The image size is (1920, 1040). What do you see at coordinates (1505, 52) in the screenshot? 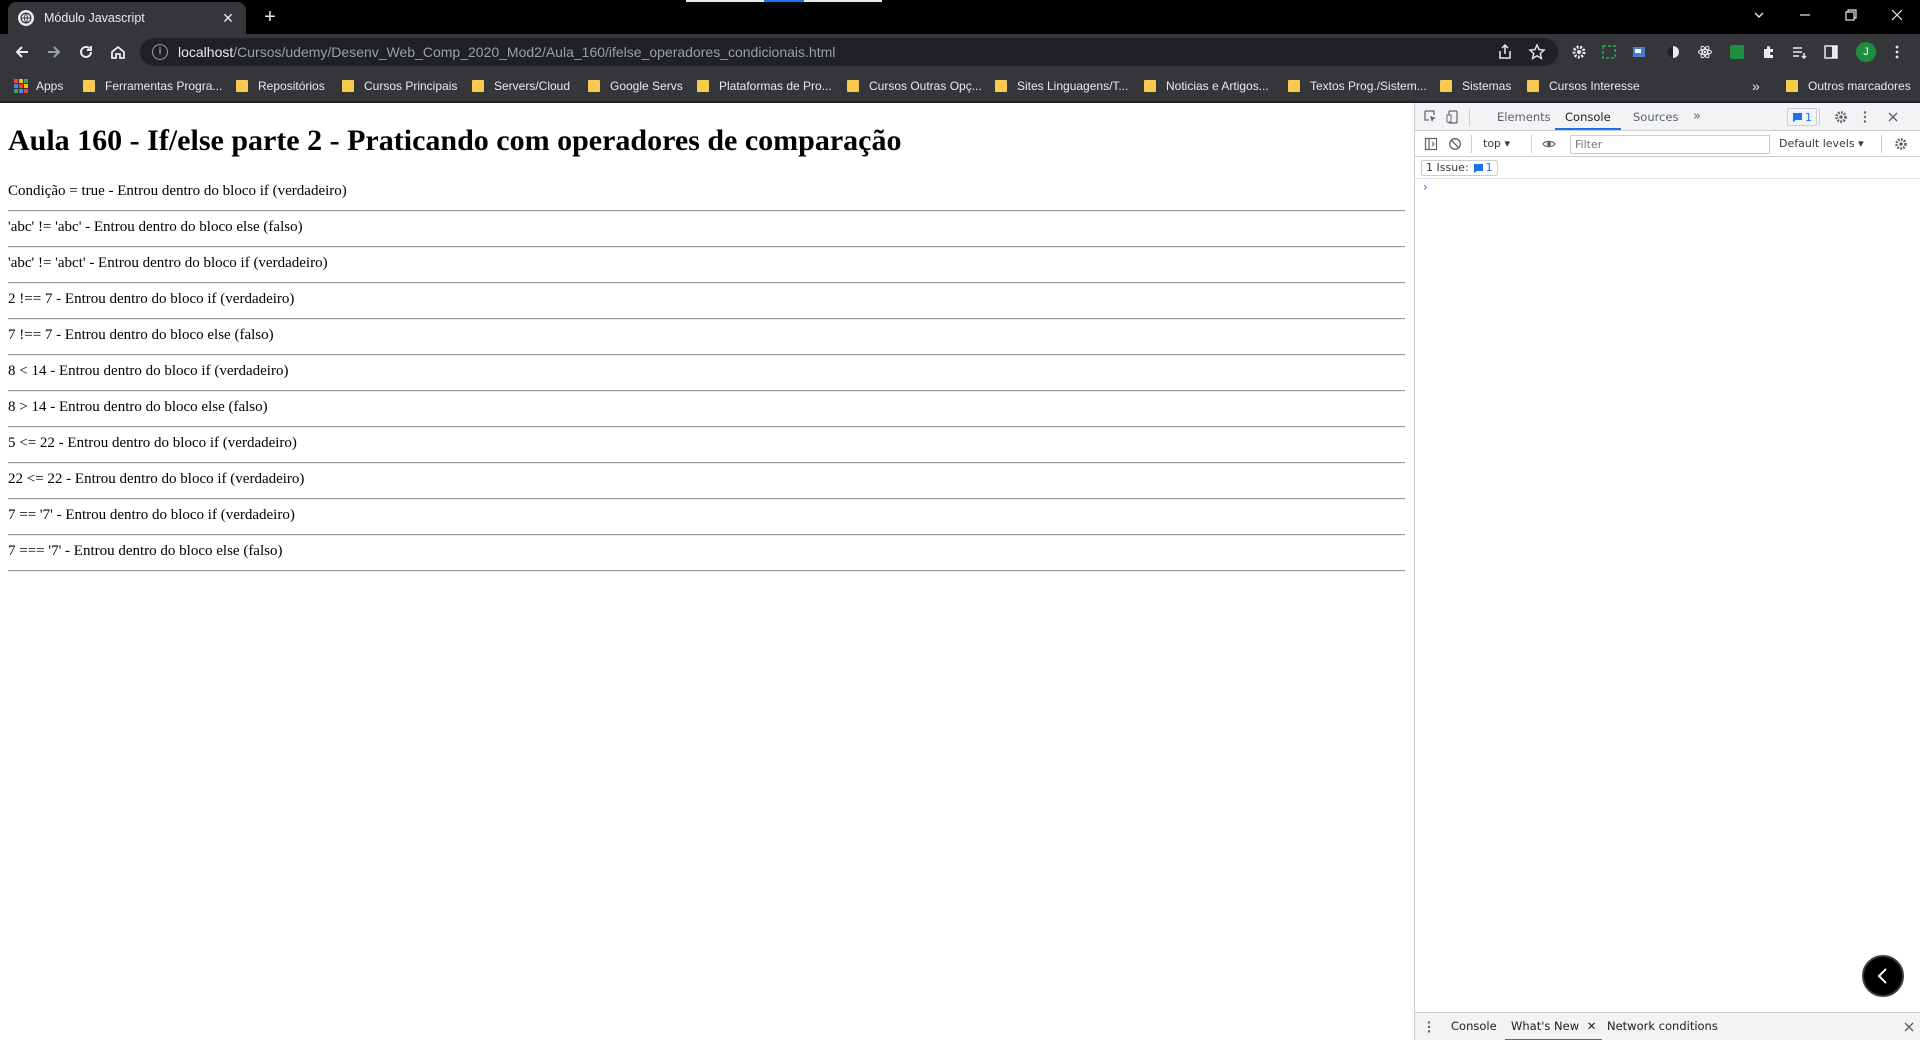
I see `share-icon` at bounding box center [1505, 52].